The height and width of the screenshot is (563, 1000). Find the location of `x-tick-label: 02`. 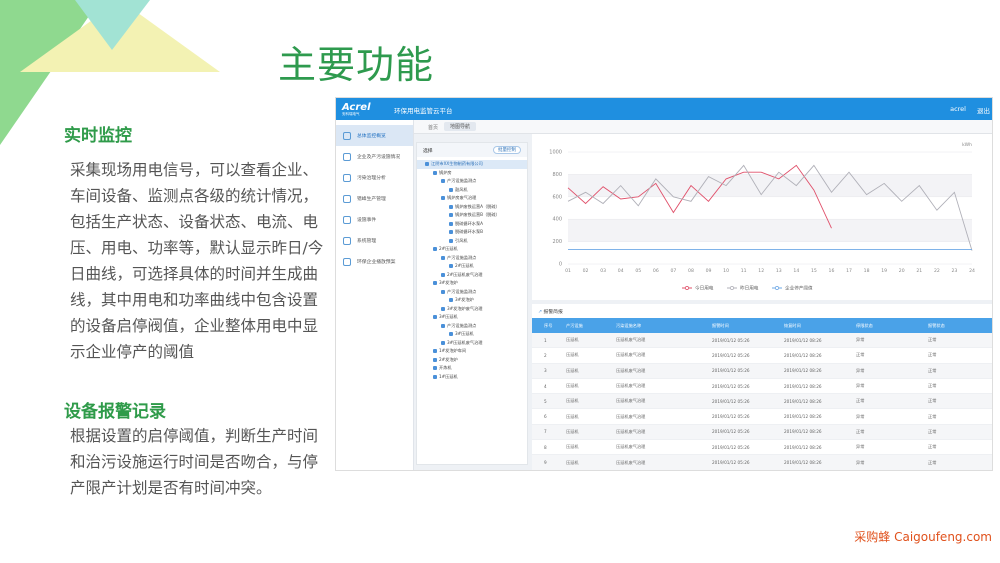

x-tick-label: 02 is located at coordinates (586, 271).